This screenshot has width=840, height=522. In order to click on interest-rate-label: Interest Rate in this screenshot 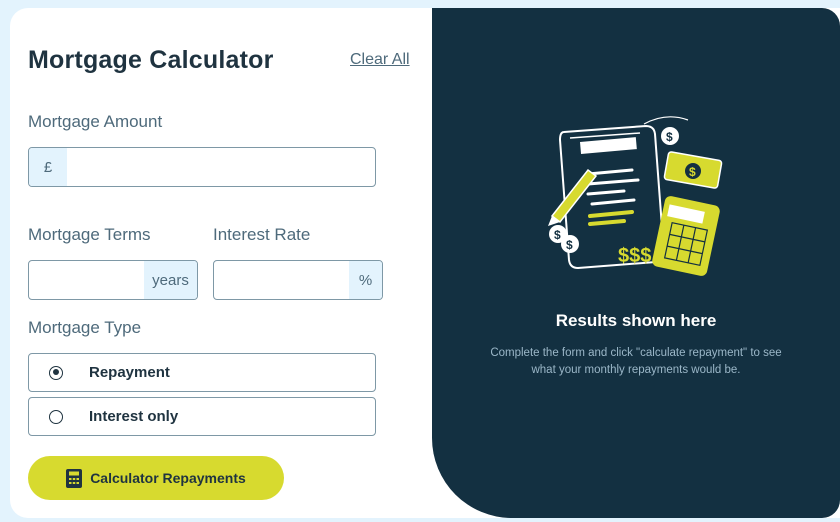, I will do `click(262, 234)`.